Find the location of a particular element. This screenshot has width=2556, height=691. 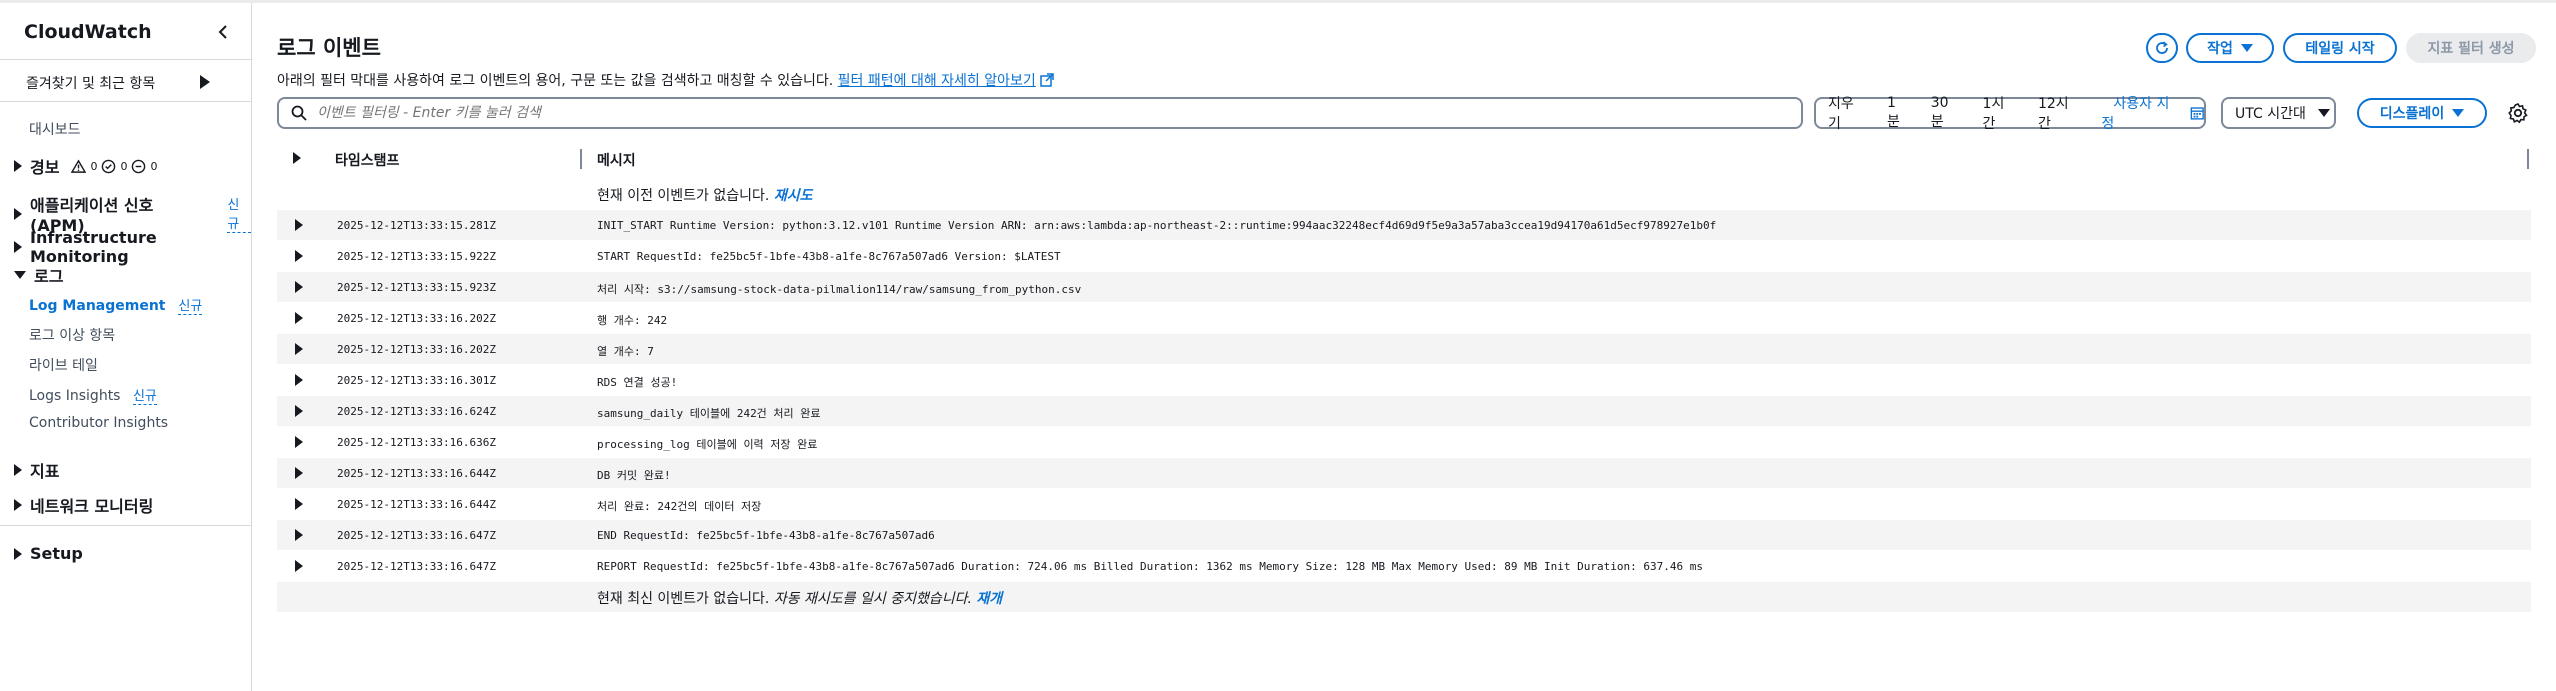

table-row: 2025-12-12T13:33:16.301Z RDS 연결 성공! is located at coordinates (1404, 380).